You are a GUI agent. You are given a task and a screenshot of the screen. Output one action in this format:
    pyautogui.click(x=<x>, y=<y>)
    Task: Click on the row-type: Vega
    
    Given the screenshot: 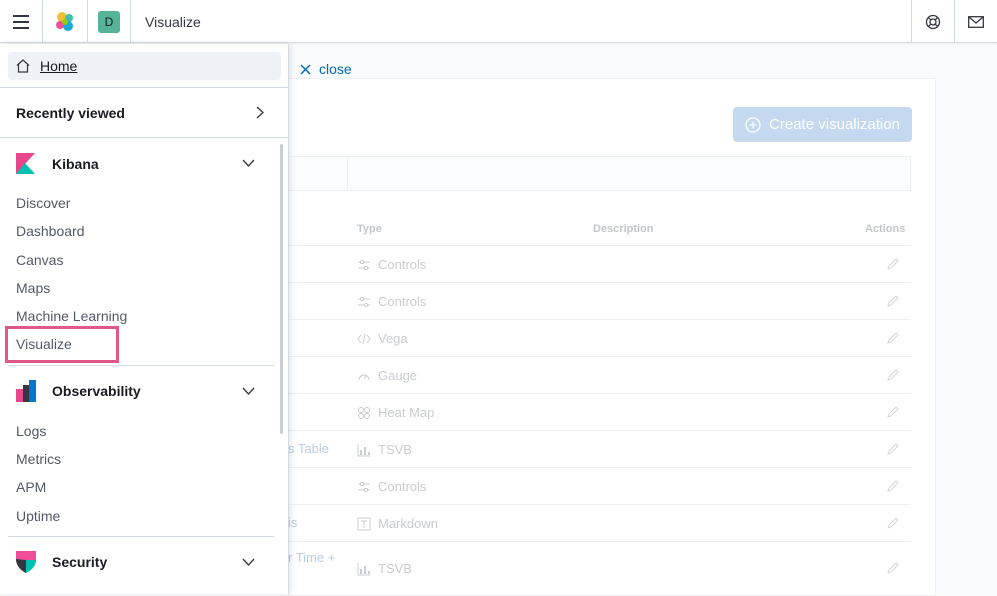 What is the action you would take?
    pyautogui.click(x=382, y=338)
    